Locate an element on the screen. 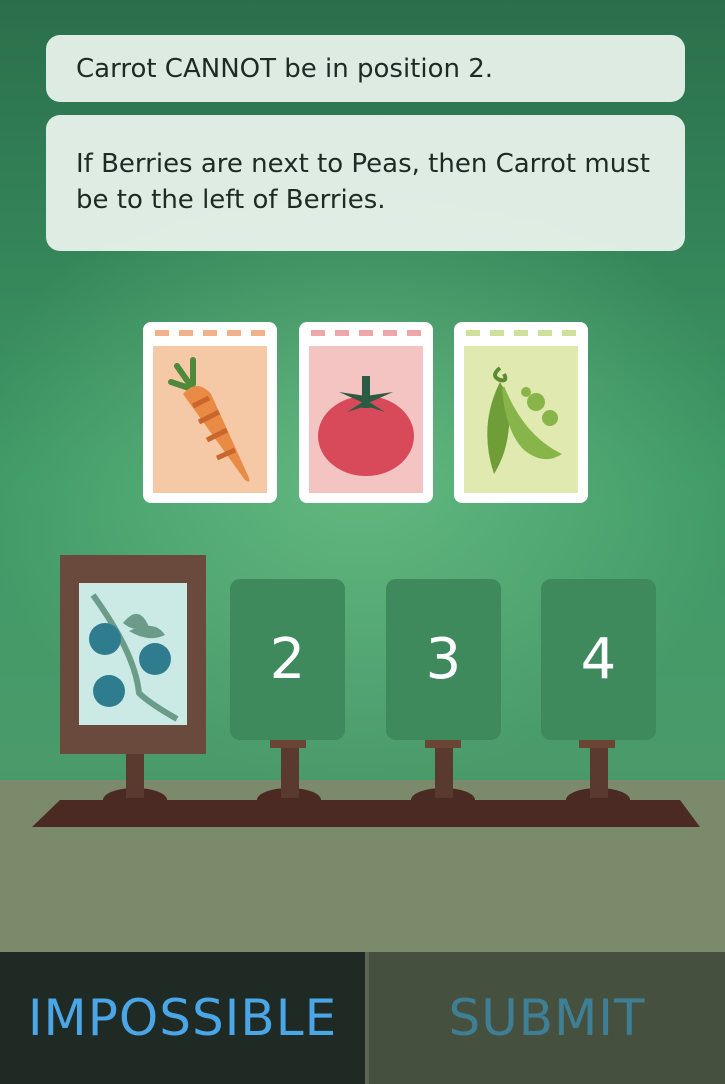  impossible-button: IMPOSSIBLE is located at coordinates (182, 1018).